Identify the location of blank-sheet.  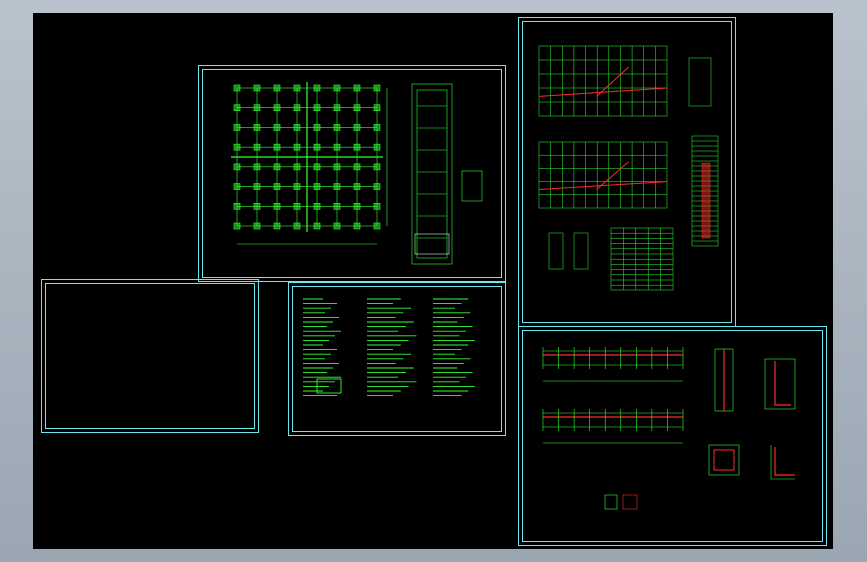
(150, 356).